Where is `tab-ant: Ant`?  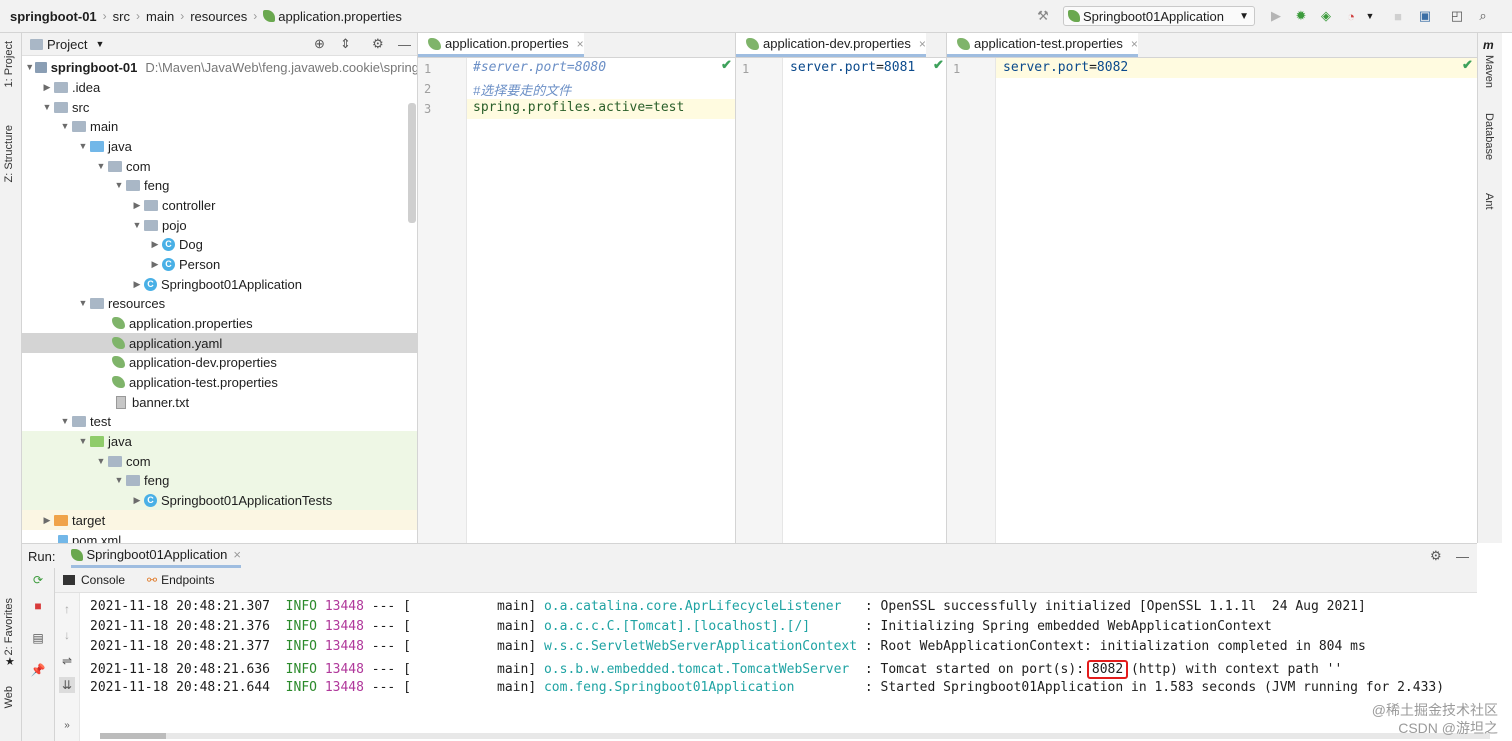
tab-ant: Ant is located at coordinates (1489, 201).